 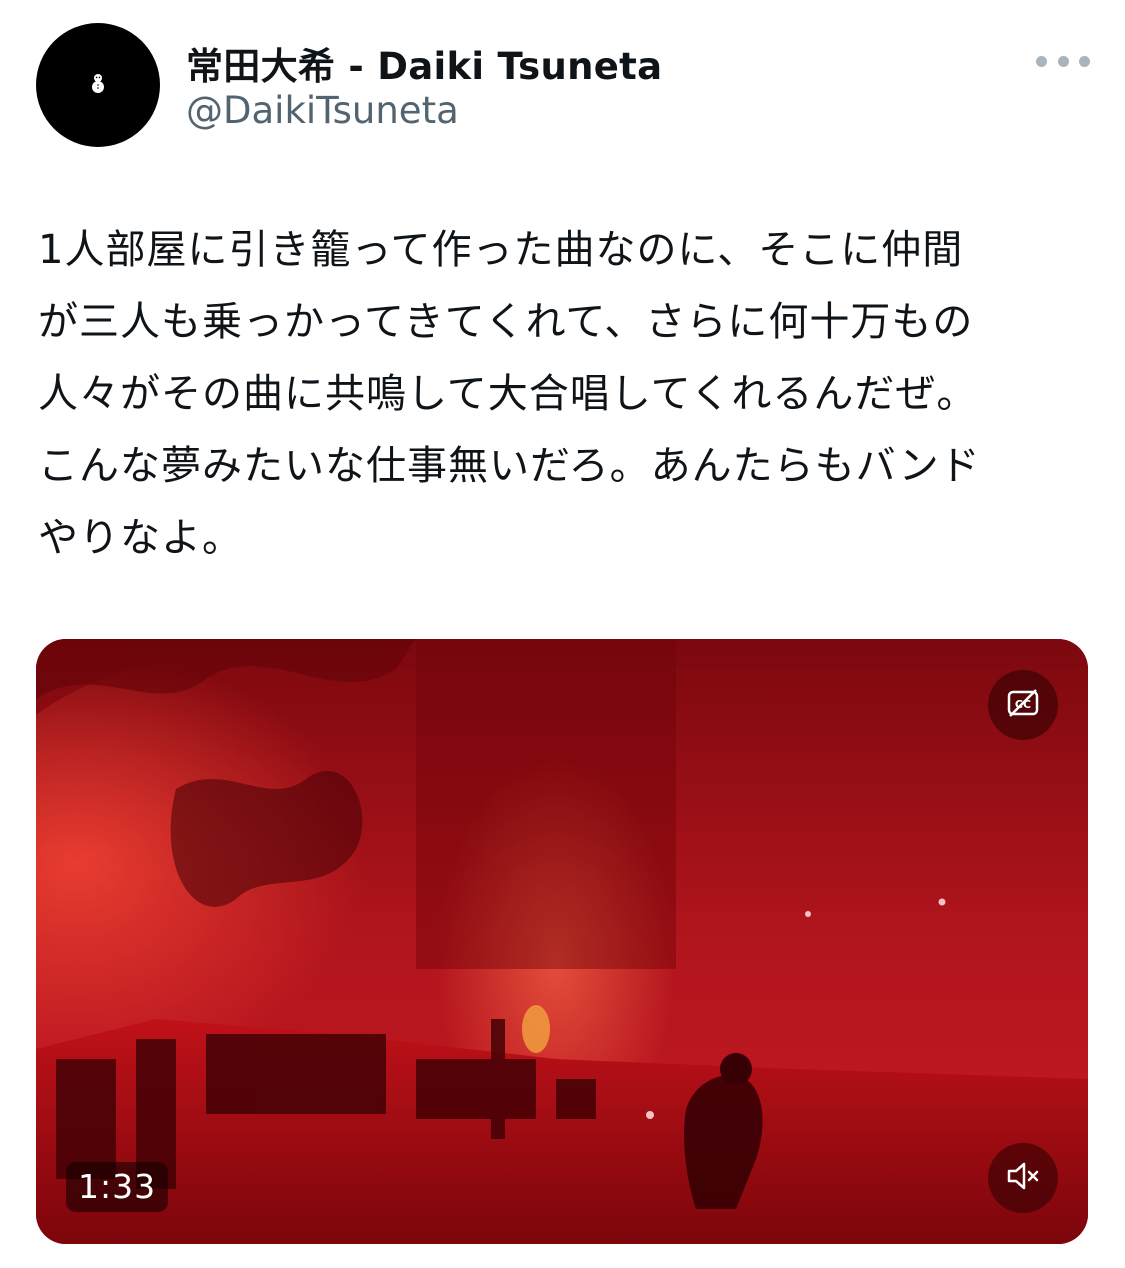 I want to click on avatar, so click(x=98, y=85).